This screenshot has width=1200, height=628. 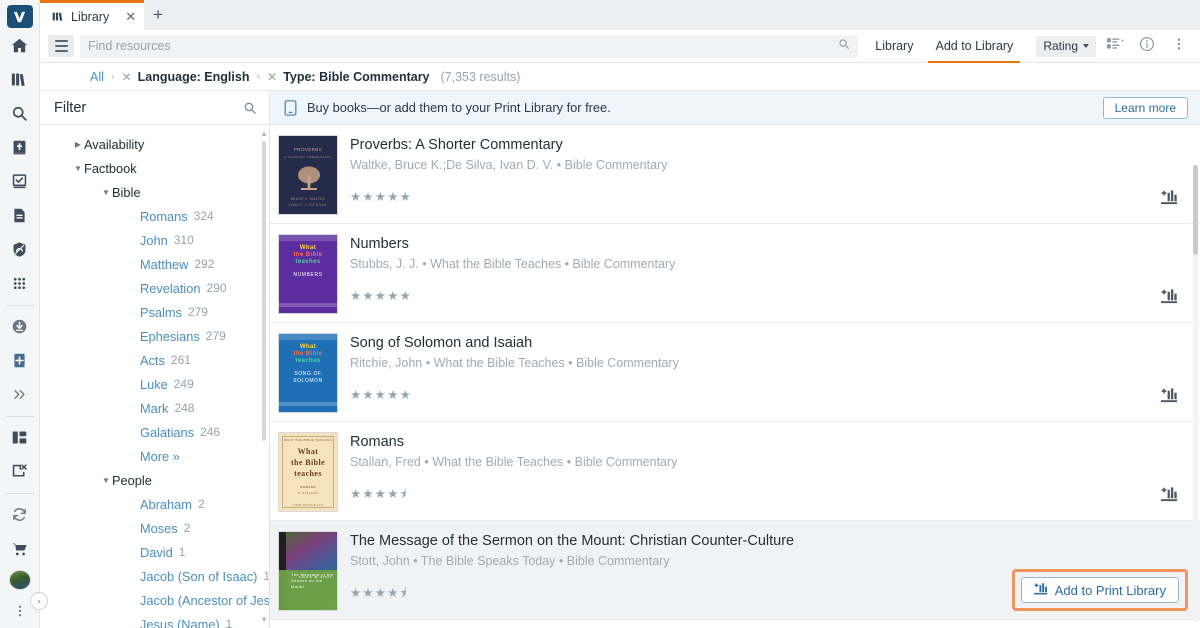 What do you see at coordinates (308, 373) in the screenshot?
I see `book-cover-thumbnail: What the Bible teaches SONG OF SOLOMON` at bounding box center [308, 373].